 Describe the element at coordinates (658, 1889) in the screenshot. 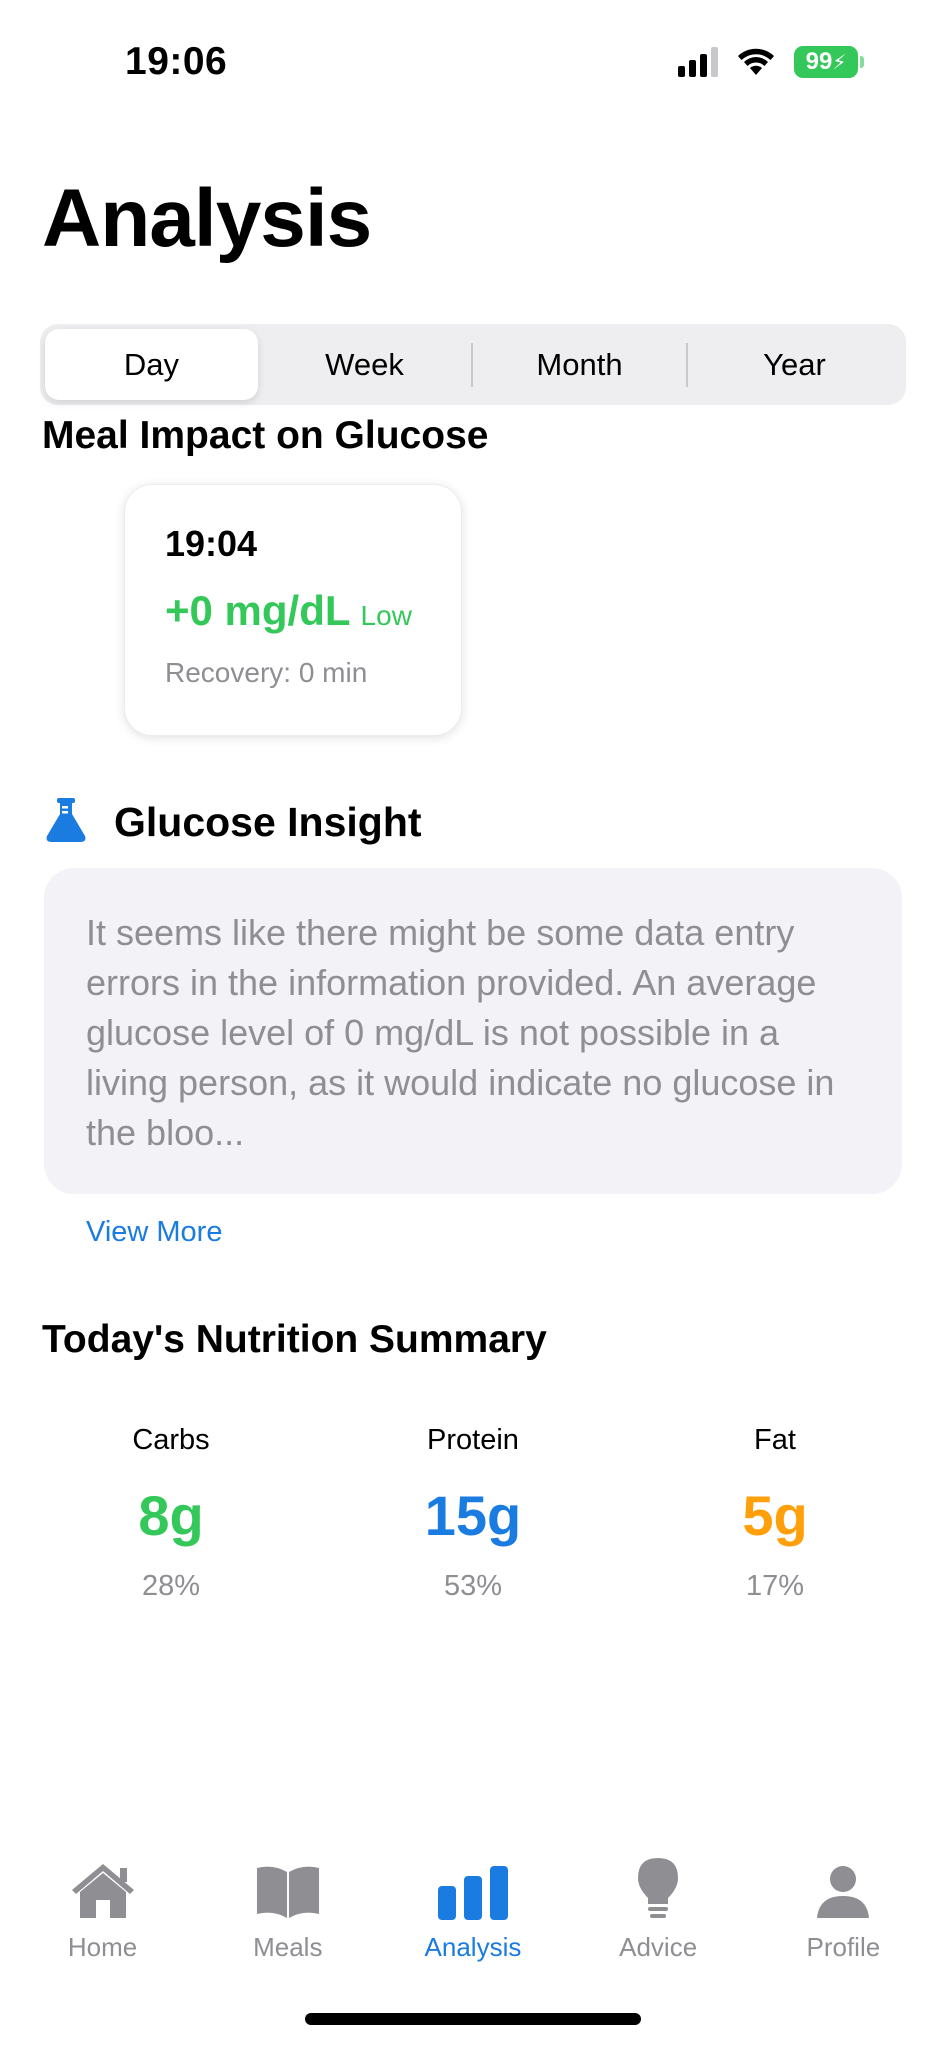

I see `lightbulb-icon` at that location.